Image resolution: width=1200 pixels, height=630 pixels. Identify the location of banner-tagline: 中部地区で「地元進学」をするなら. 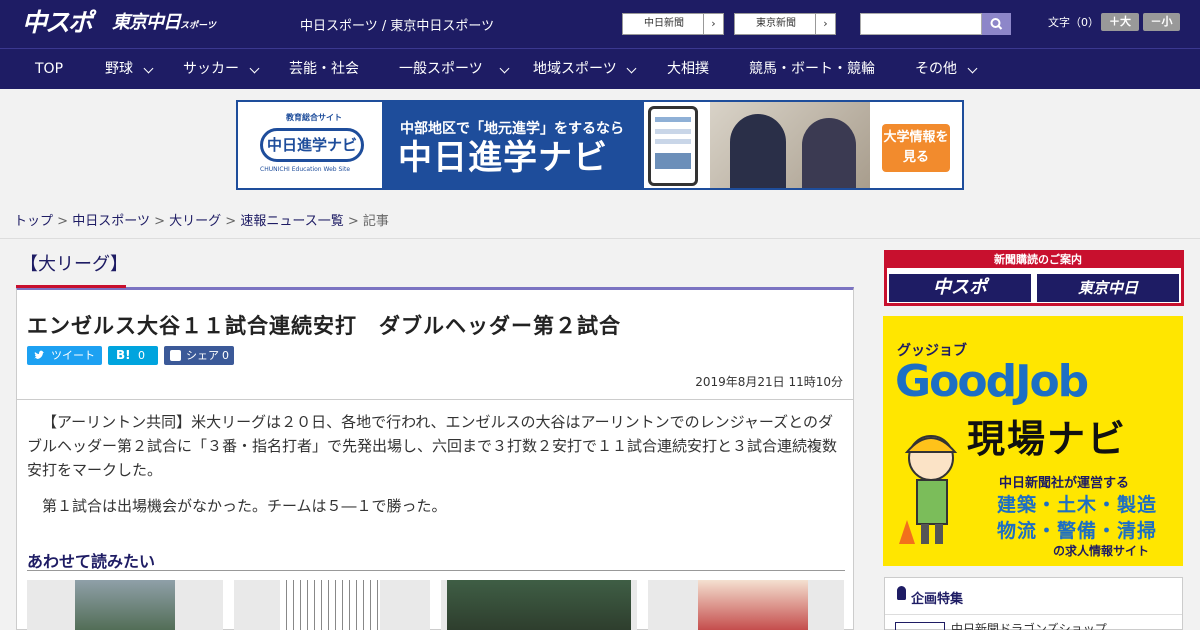
(512, 129).